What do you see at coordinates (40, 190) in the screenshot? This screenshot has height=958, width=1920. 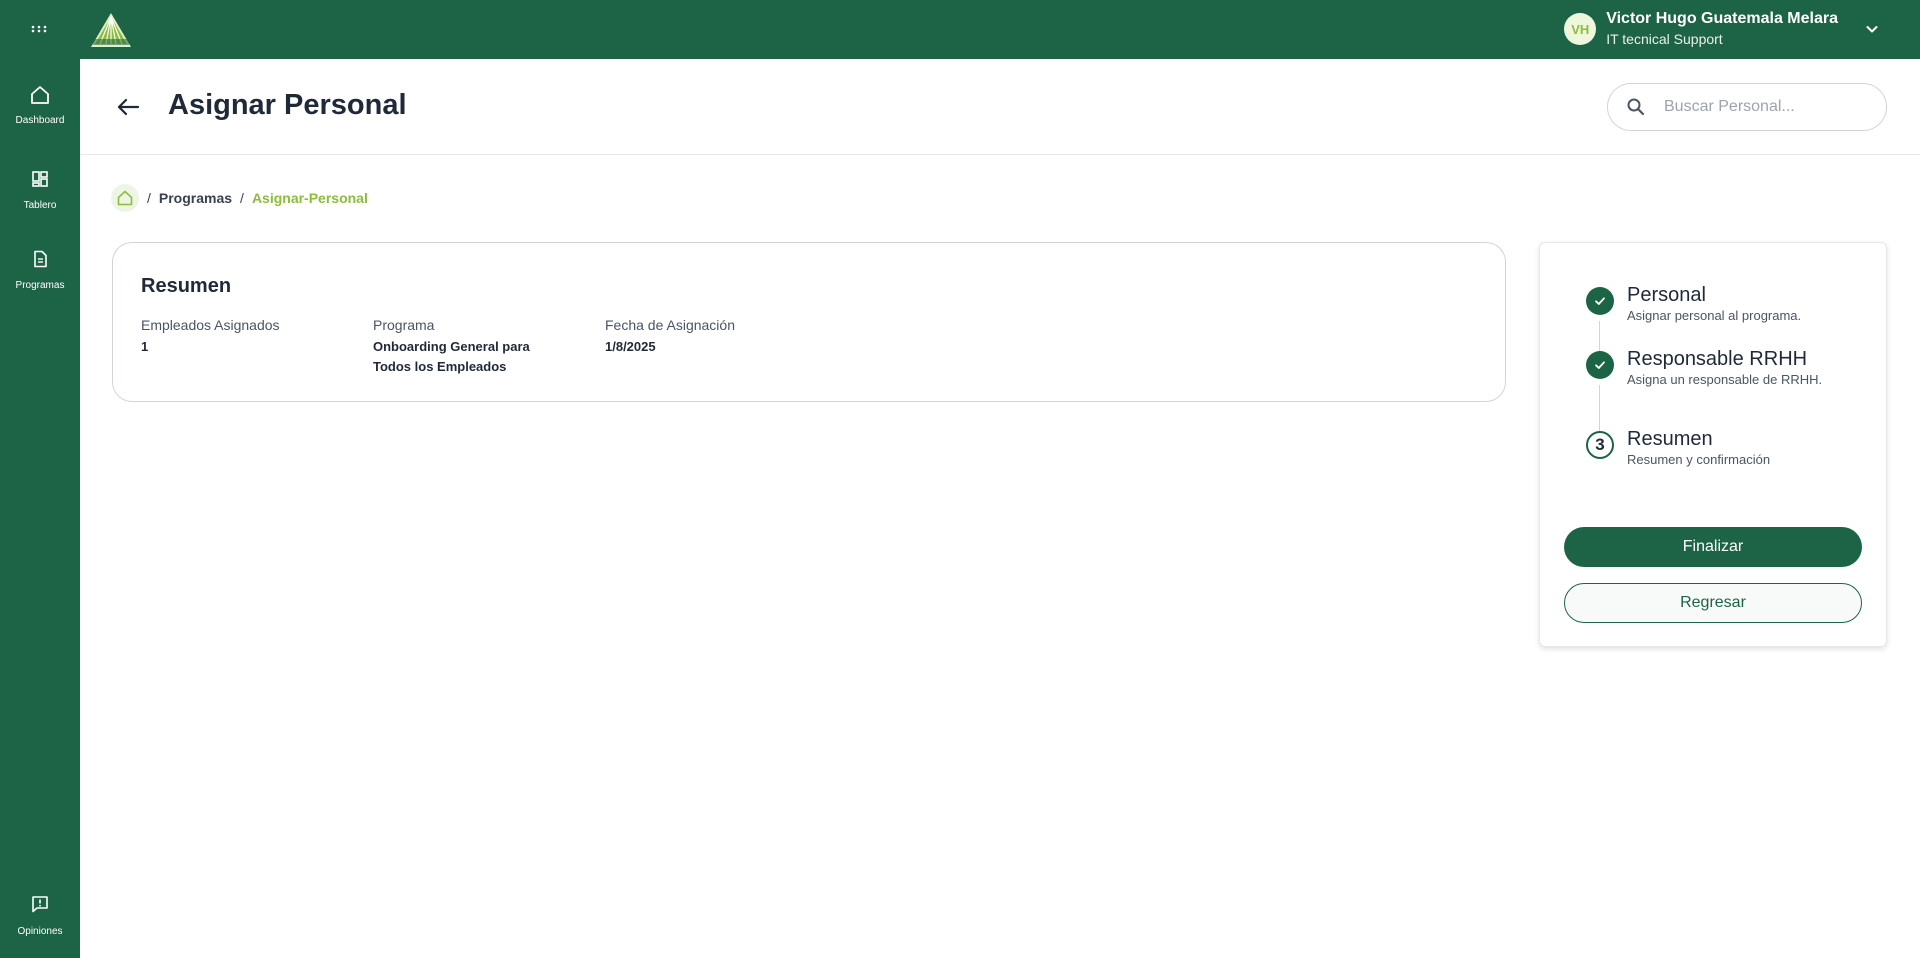 I see `sidebar-item-tablero: Tablero` at bounding box center [40, 190].